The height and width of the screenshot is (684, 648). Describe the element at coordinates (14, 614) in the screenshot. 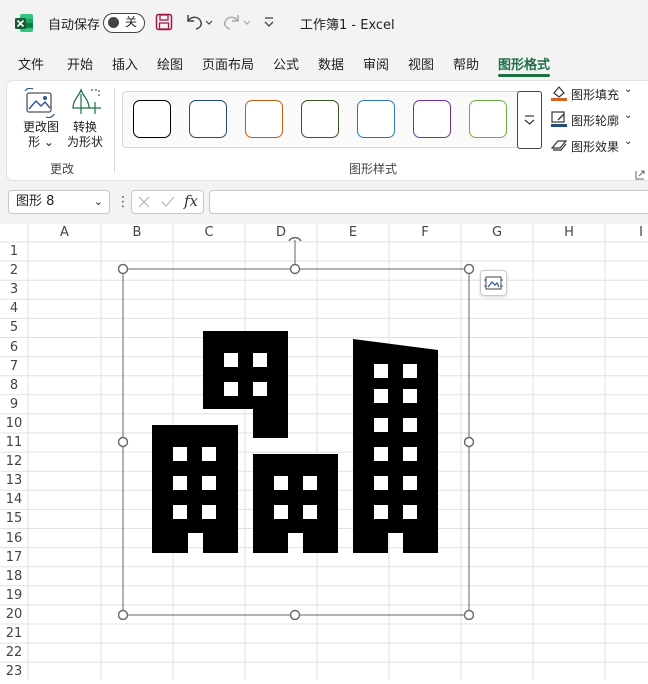

I see `row-header-20: 20` at that location.